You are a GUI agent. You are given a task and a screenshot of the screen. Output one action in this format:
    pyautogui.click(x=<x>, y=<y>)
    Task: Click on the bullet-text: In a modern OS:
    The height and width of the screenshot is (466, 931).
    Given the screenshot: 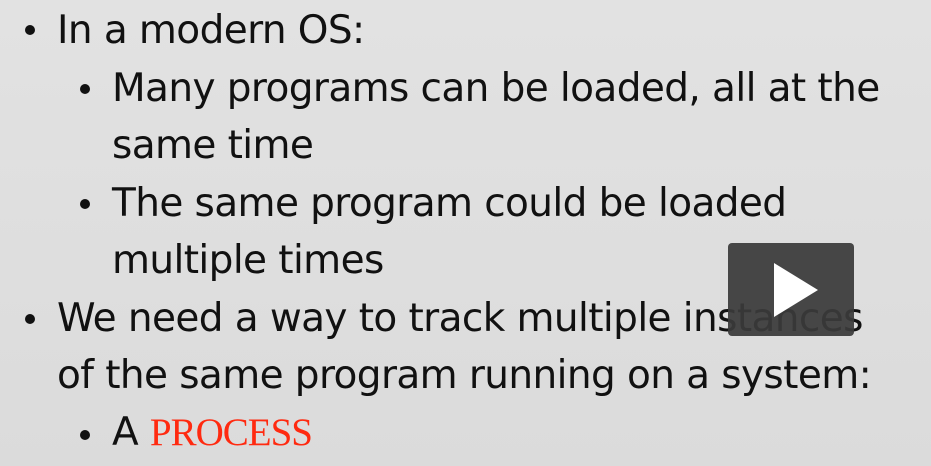 What is the action you would take?
    pyautogui.click(x=211, y=30)
    